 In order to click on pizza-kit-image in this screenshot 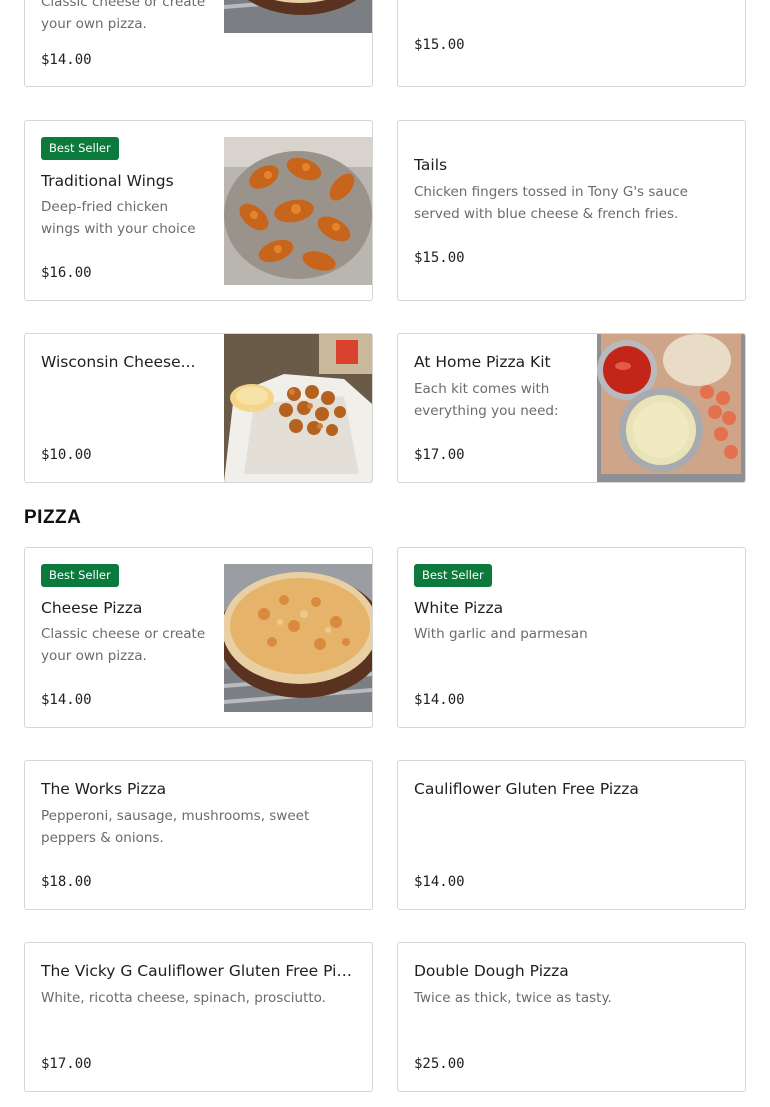, I will do `click(671, 408)`.